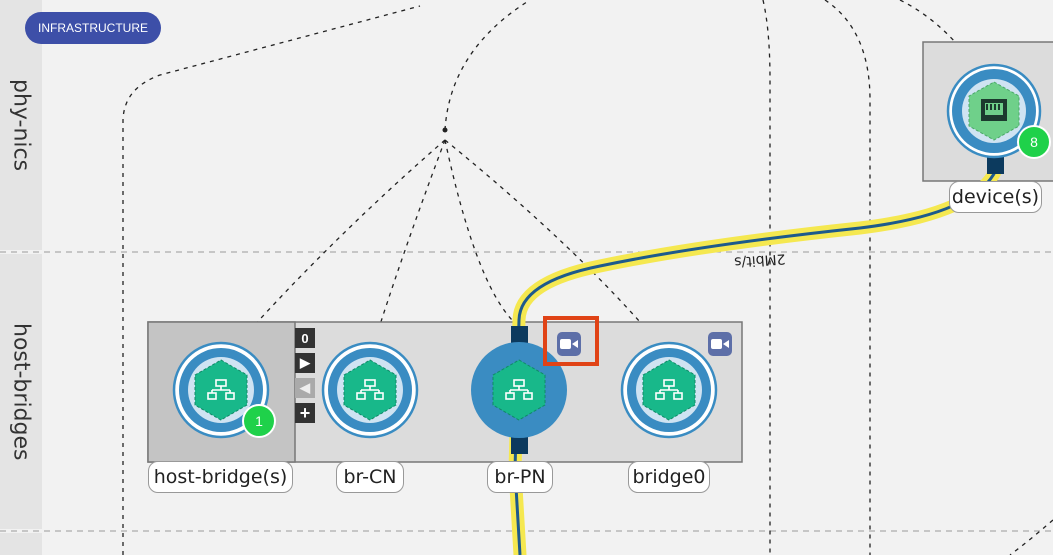 This screenshot has height=555, width=1053. What do you see at coordinates (370, 390) in the screenshot?
I see `br-cn-node` at bounding box center [370, 390].